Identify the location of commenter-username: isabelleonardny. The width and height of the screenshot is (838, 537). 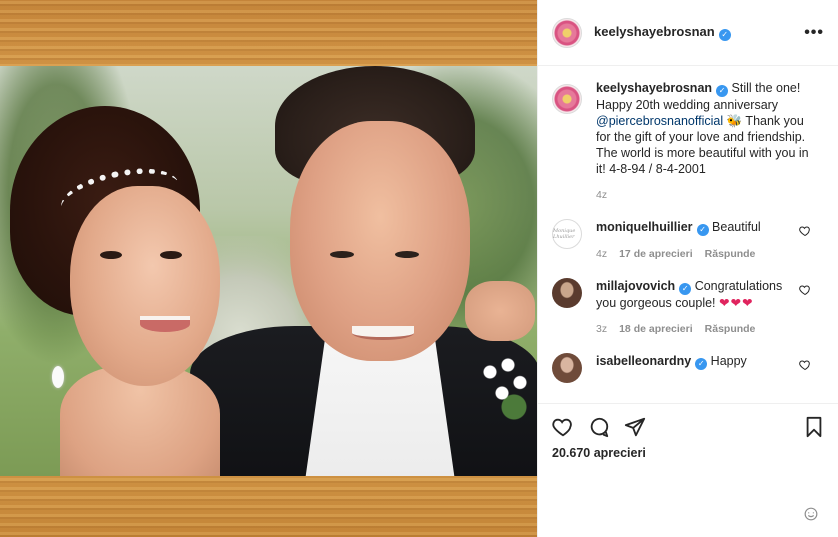
(643, 361).